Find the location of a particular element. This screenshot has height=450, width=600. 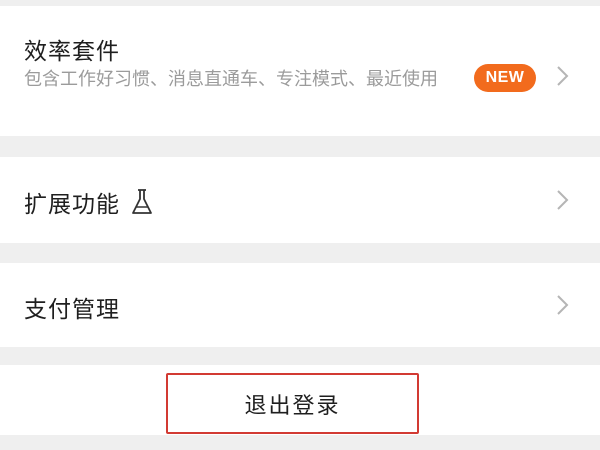

efficiency-suite-title: 效率套件 is located at coordinates (72, 52).